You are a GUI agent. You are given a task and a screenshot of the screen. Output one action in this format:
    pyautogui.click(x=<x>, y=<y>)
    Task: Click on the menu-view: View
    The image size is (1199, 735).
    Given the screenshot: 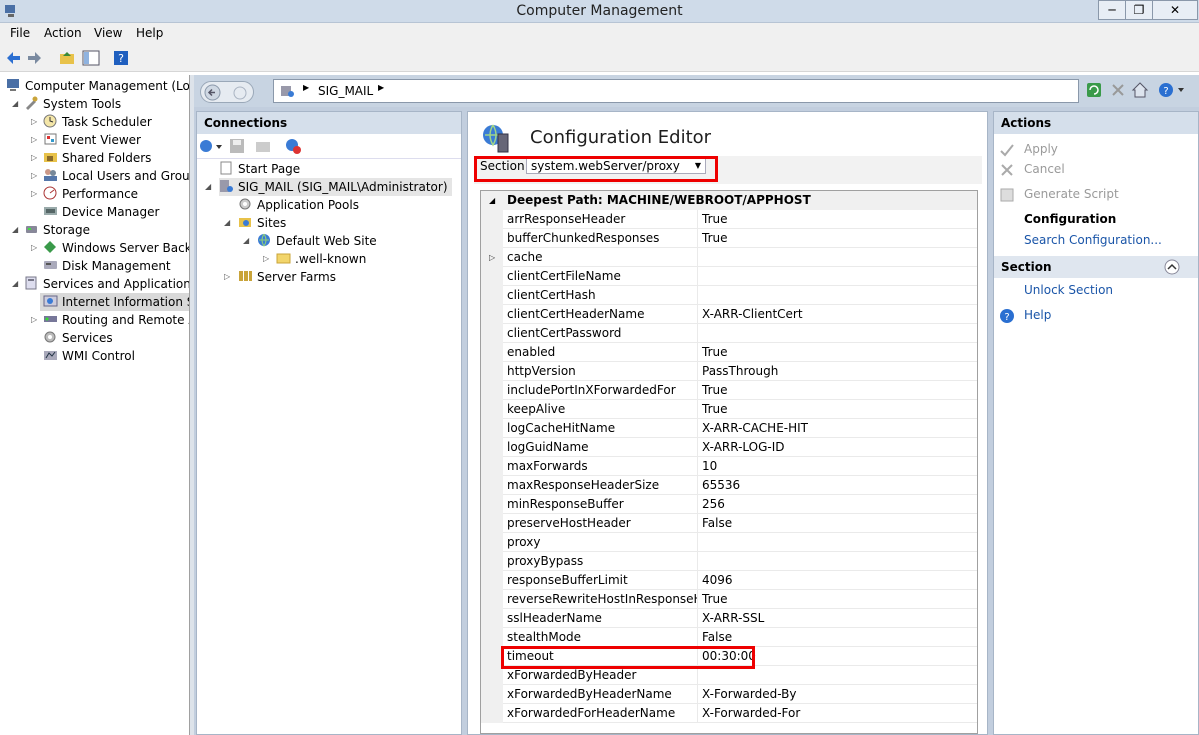 What is the action you would take?
    pyautogui.click(x=108, y=33)
    